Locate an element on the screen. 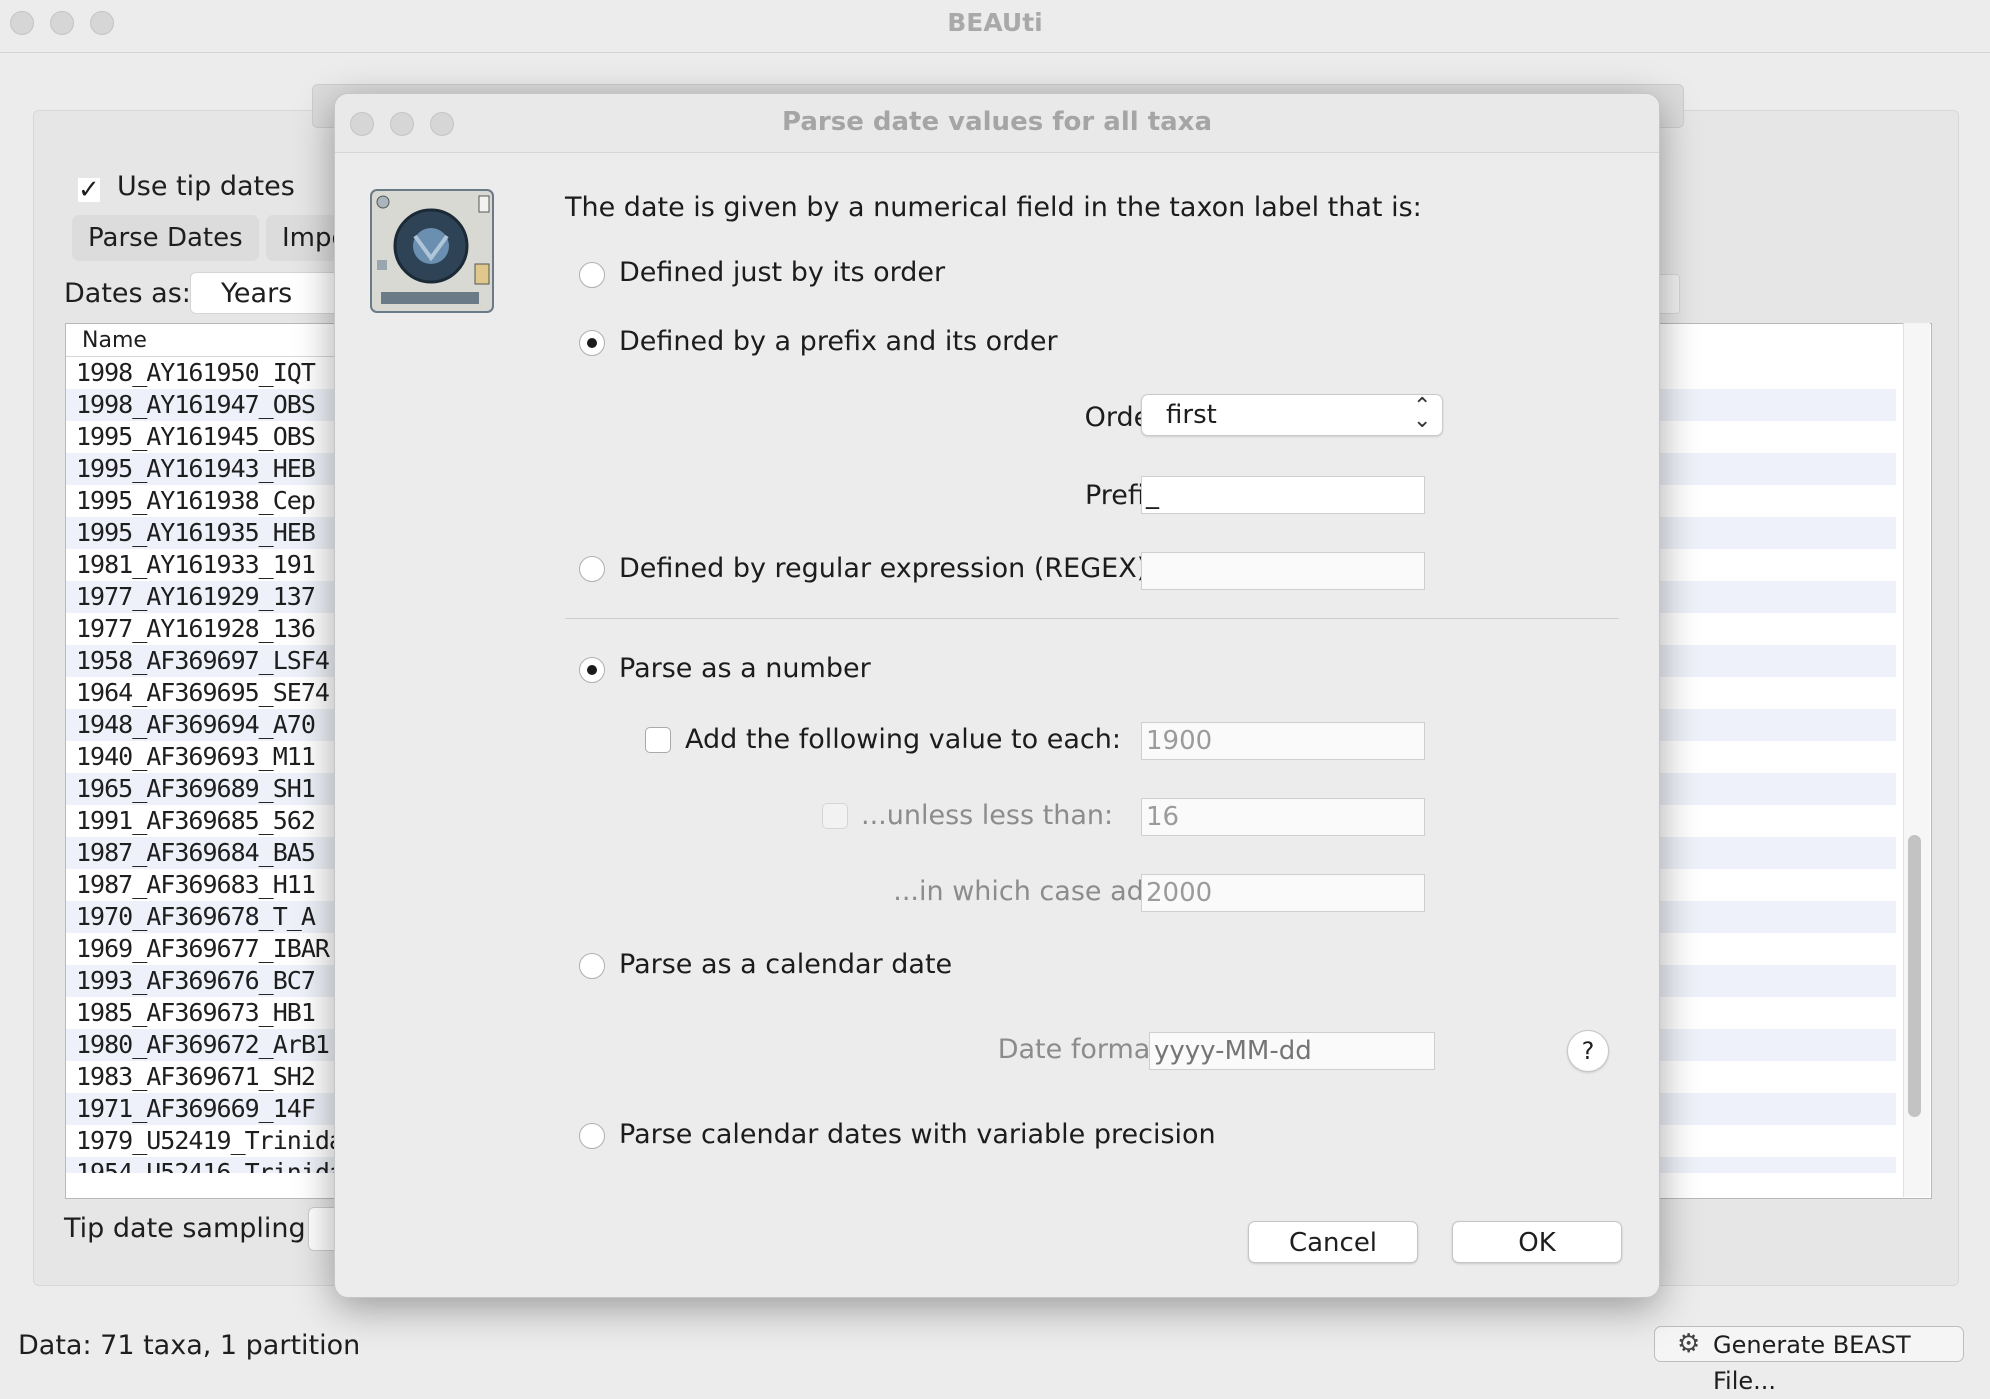 The height and width of the screenshot is (1399, 1990). parse-dates-button: Parse Dates is located at coordinates (165, 238).